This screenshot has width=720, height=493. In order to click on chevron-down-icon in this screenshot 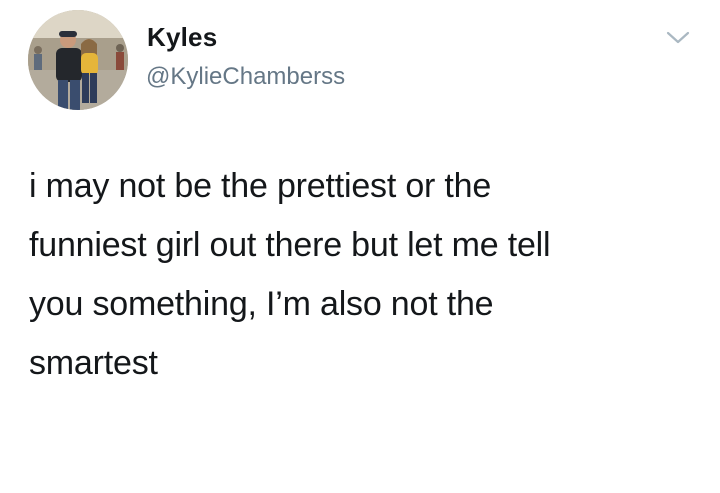, I will do `click(678, 38)`.